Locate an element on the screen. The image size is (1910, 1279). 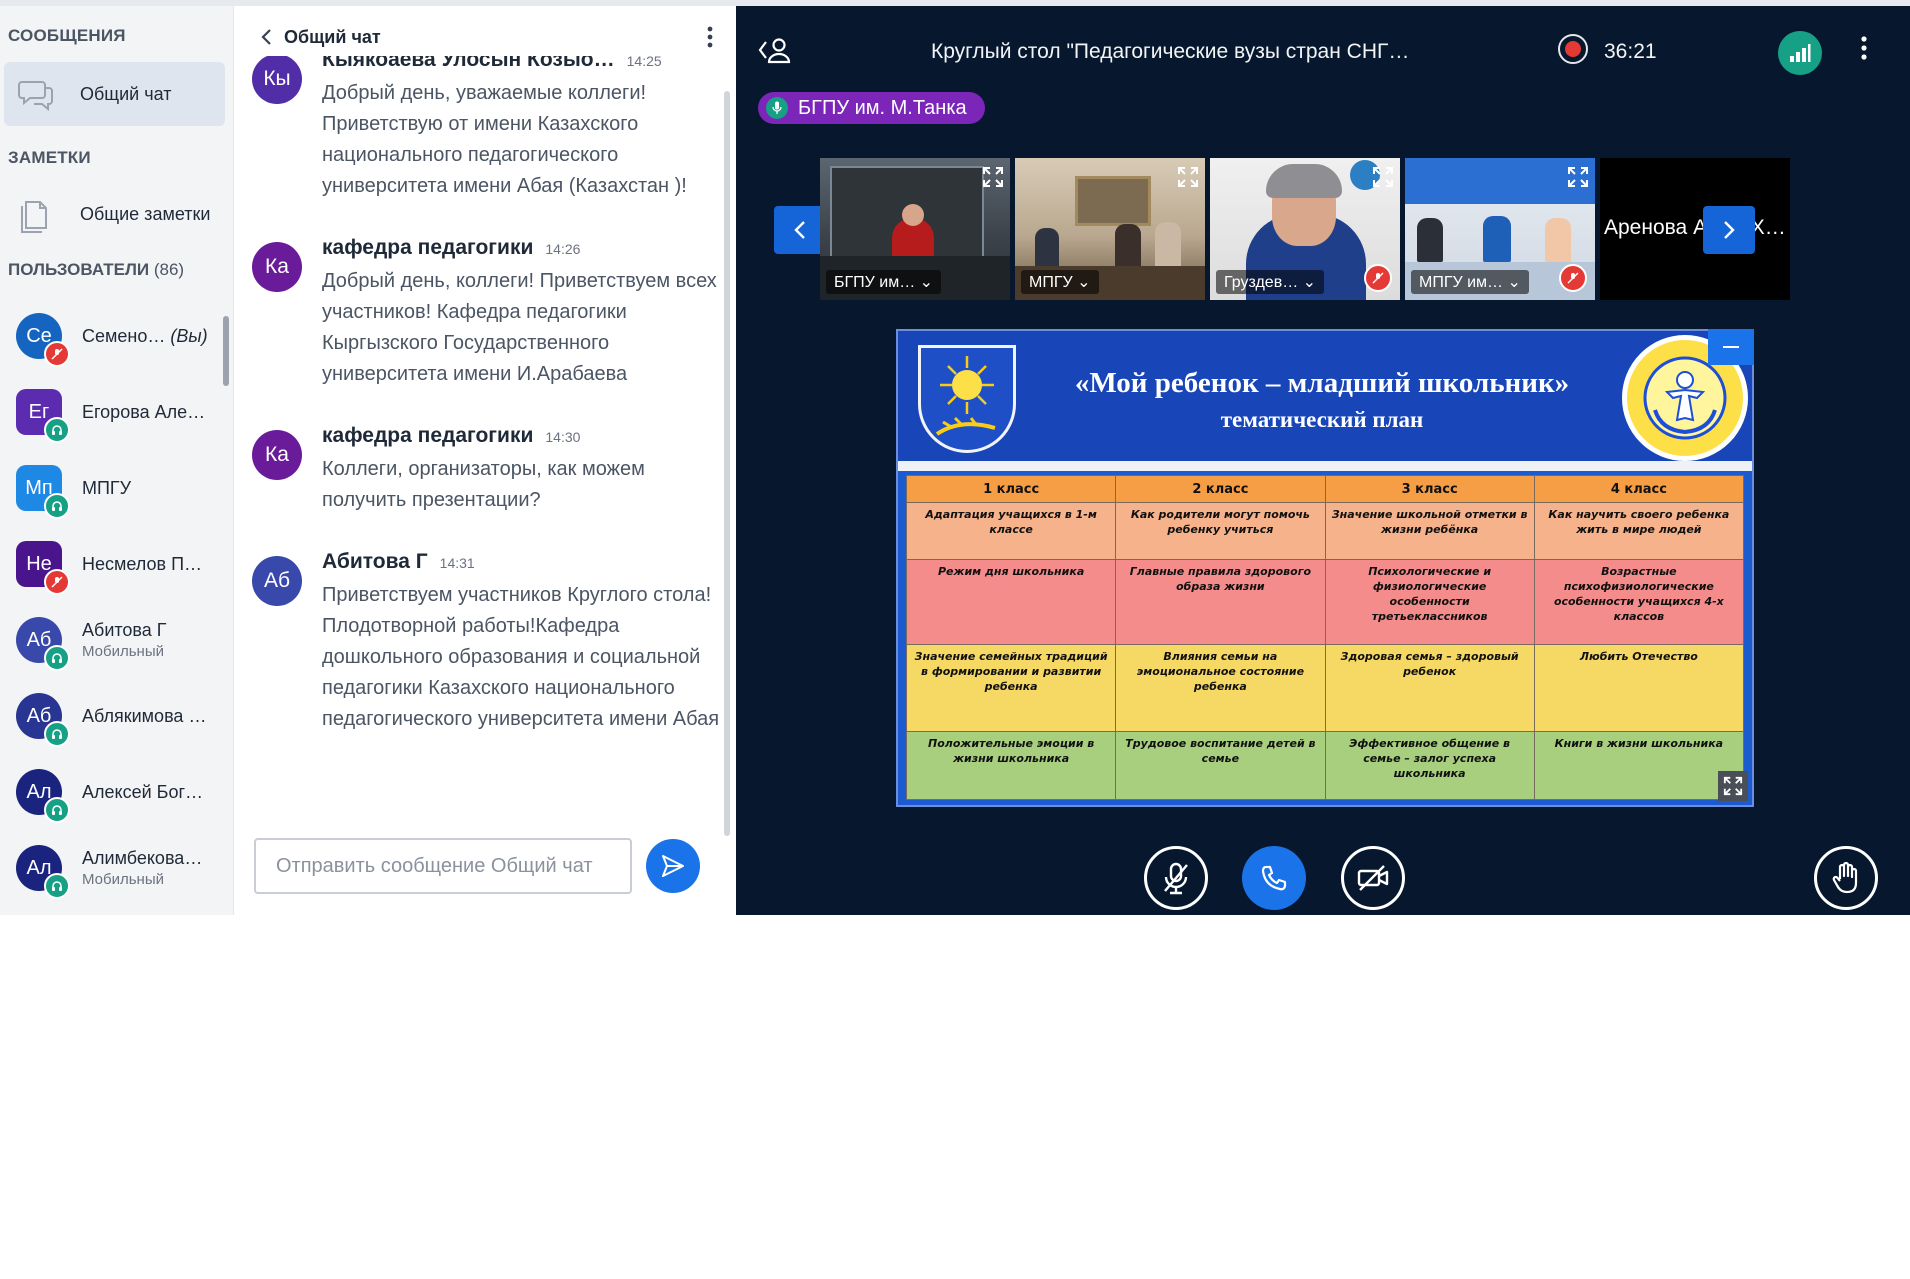
connection-status-button is located at coordinates (1800, 53).